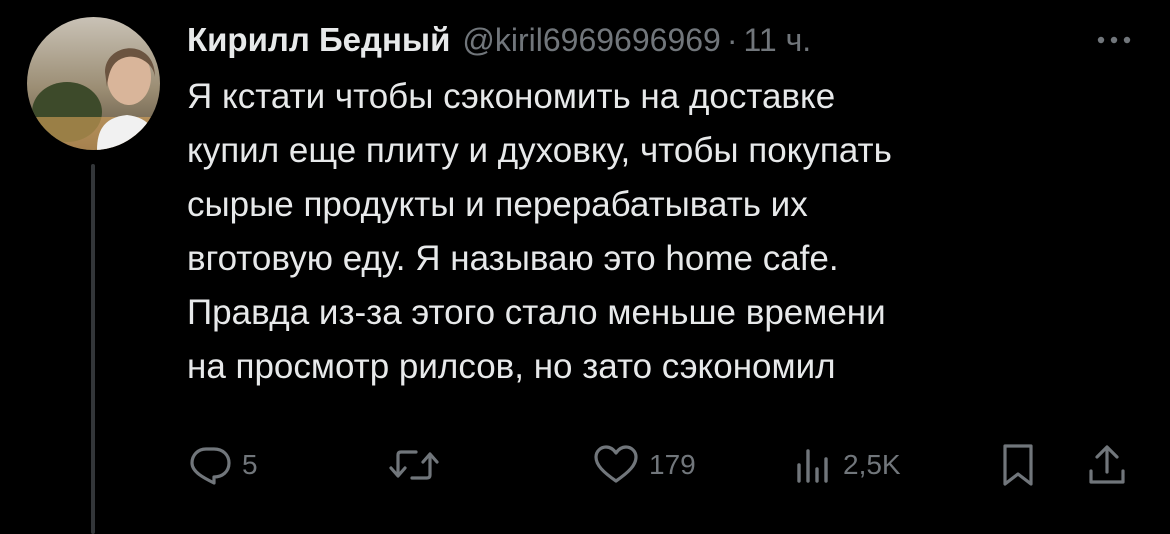 This screenshot has height=534, width=1170. Describe the element at coordinates (511, 366) in the screenshot. I see `tweet-text-line: на просмотр рилсов, но зато сэкономил` at that location.